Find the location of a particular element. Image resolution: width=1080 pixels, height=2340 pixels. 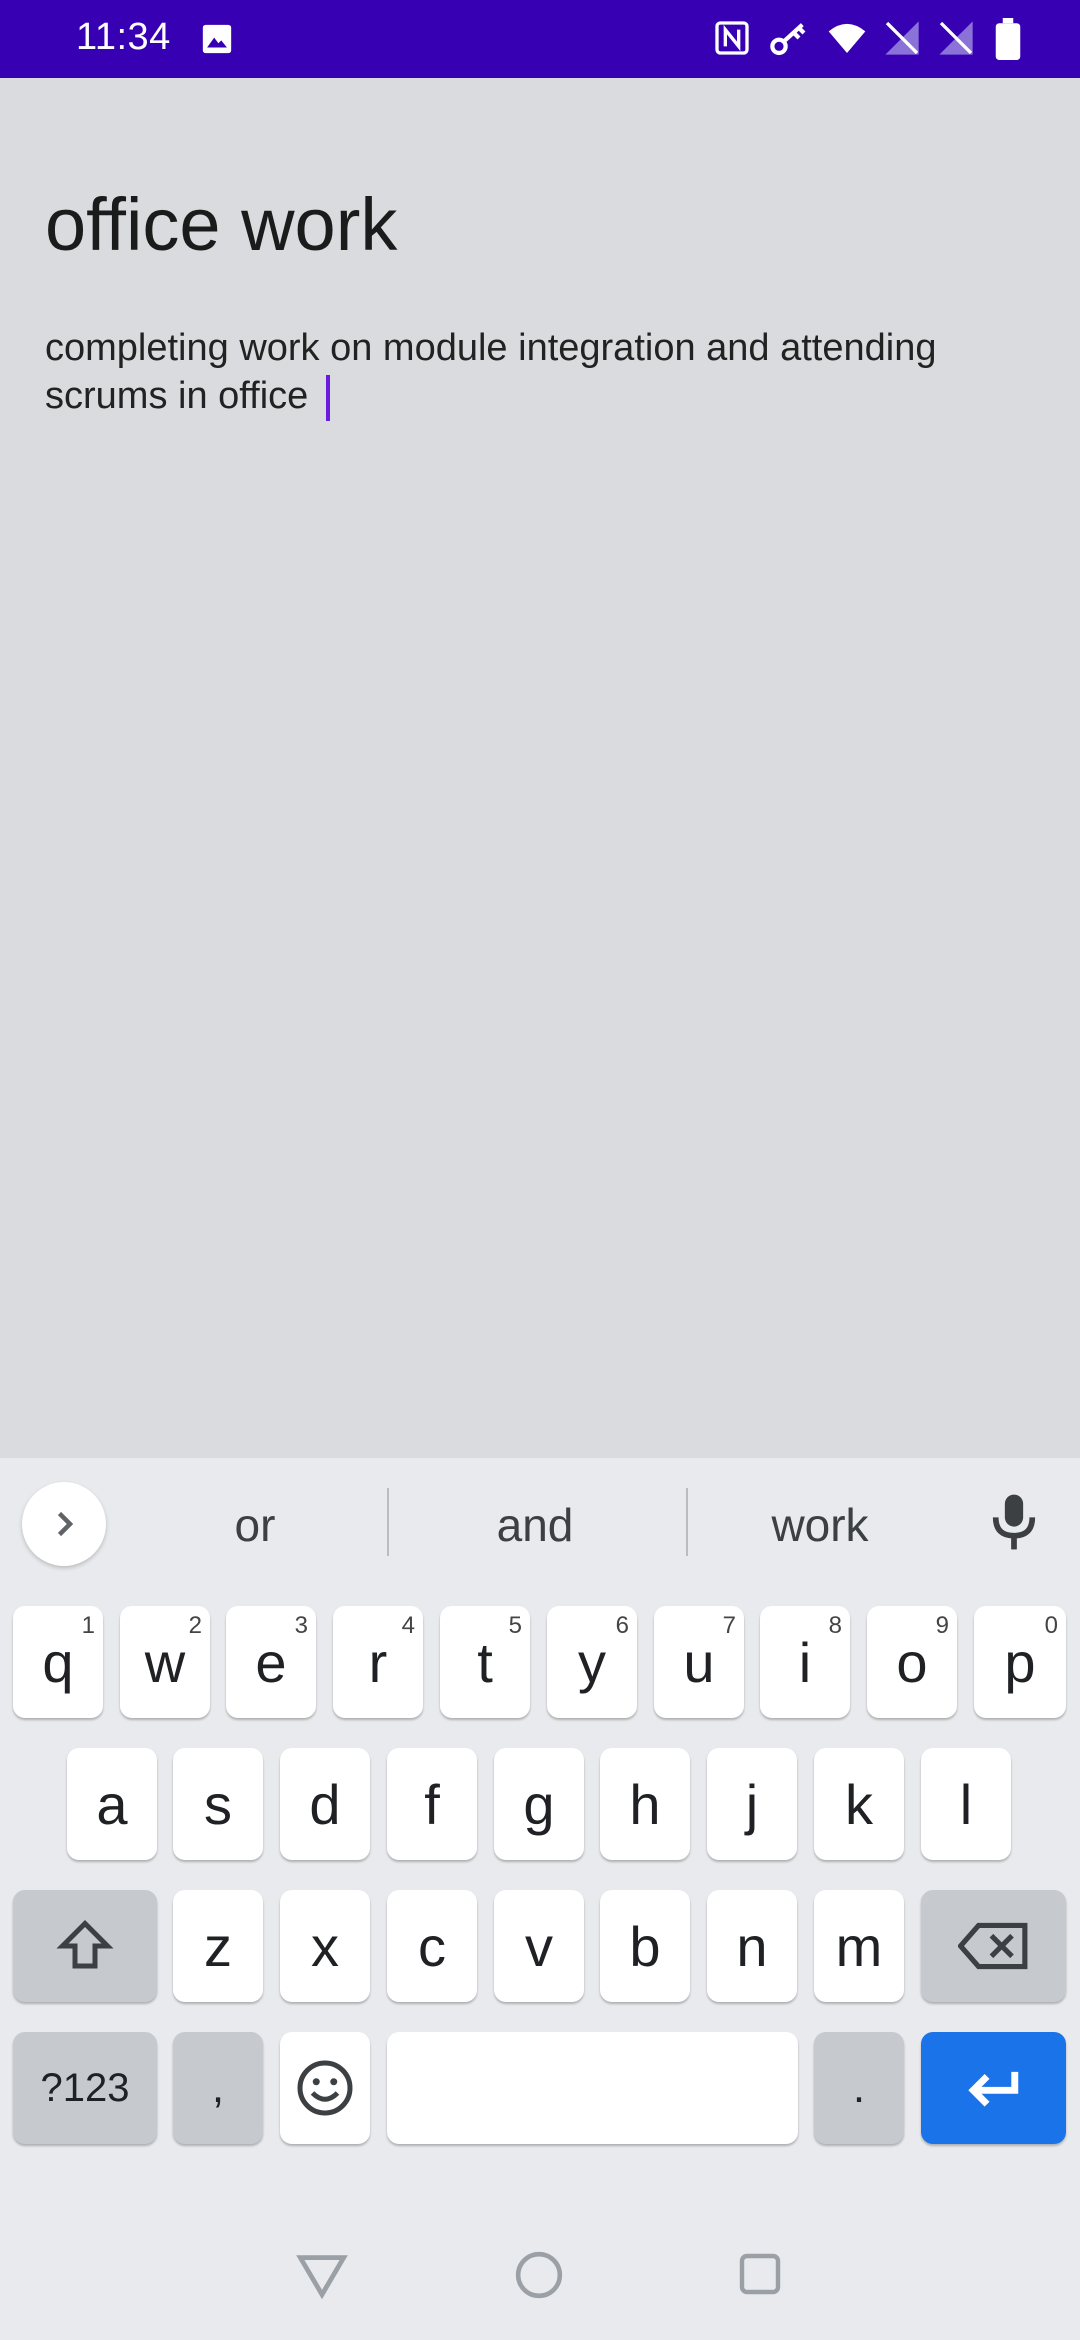

key-x: x is located at coordinates (325, 1946).